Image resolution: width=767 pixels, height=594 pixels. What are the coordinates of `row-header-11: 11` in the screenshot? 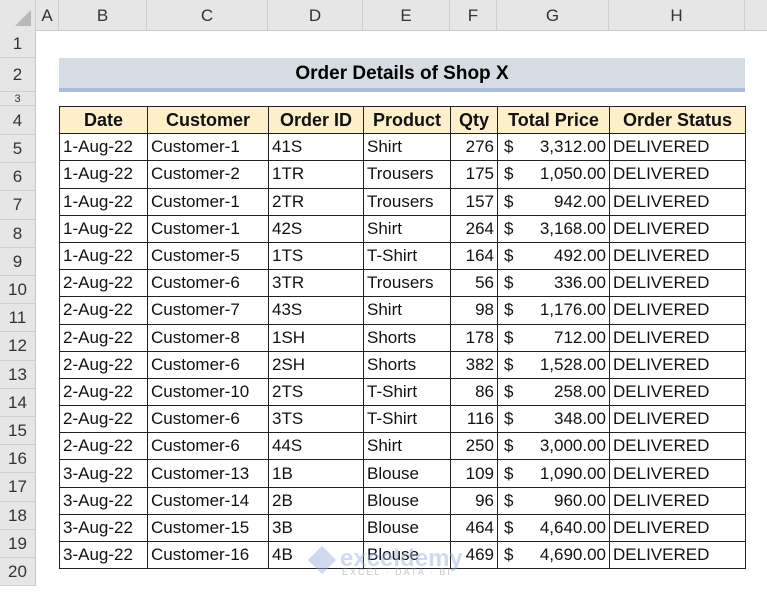 It's located at (18, 318).